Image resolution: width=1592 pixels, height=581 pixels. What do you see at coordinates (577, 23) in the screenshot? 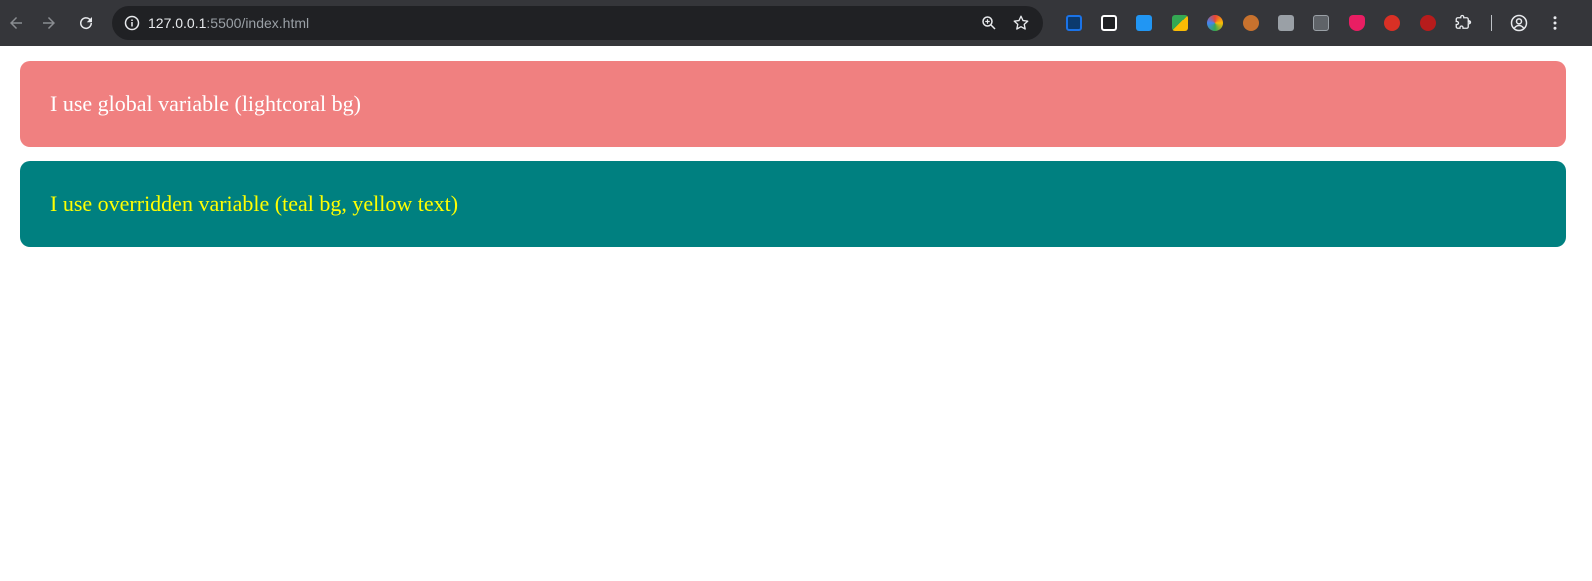
I see `address-bar: 127.0.0.1:5500/index.html` at bounding box center [577, 23].